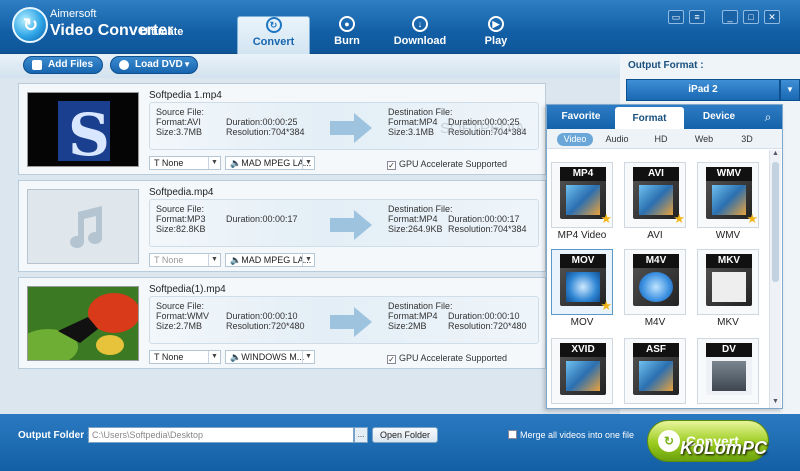 The image size is (800, 471). I want to click on format-mp4: MP4 ★, so click(582, 195).